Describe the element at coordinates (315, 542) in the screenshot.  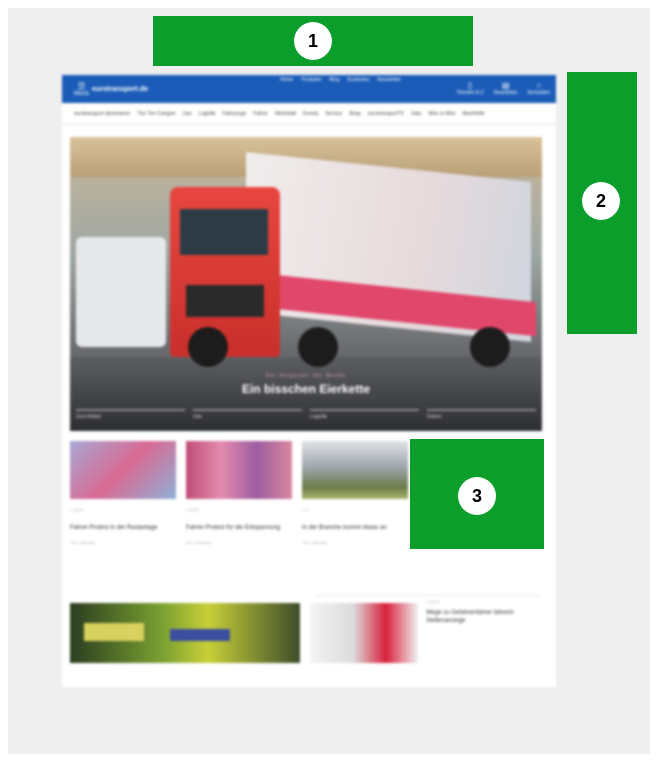
I see `article-meta: Vor 4 Stunden` at that location.